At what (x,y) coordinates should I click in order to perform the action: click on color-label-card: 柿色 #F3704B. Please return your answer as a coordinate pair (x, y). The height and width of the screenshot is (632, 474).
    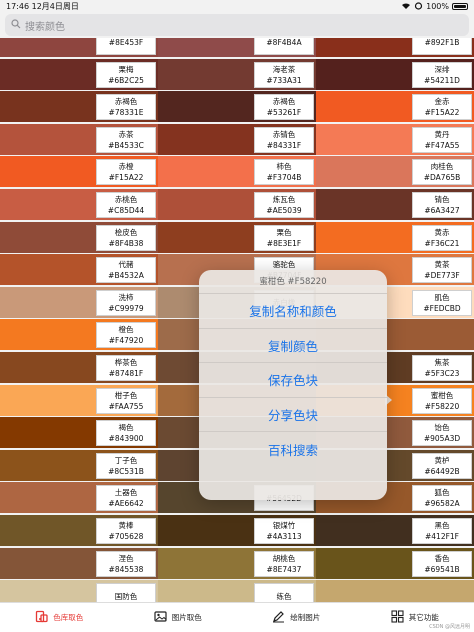
    Looking at the image, I should click on (284, 172).